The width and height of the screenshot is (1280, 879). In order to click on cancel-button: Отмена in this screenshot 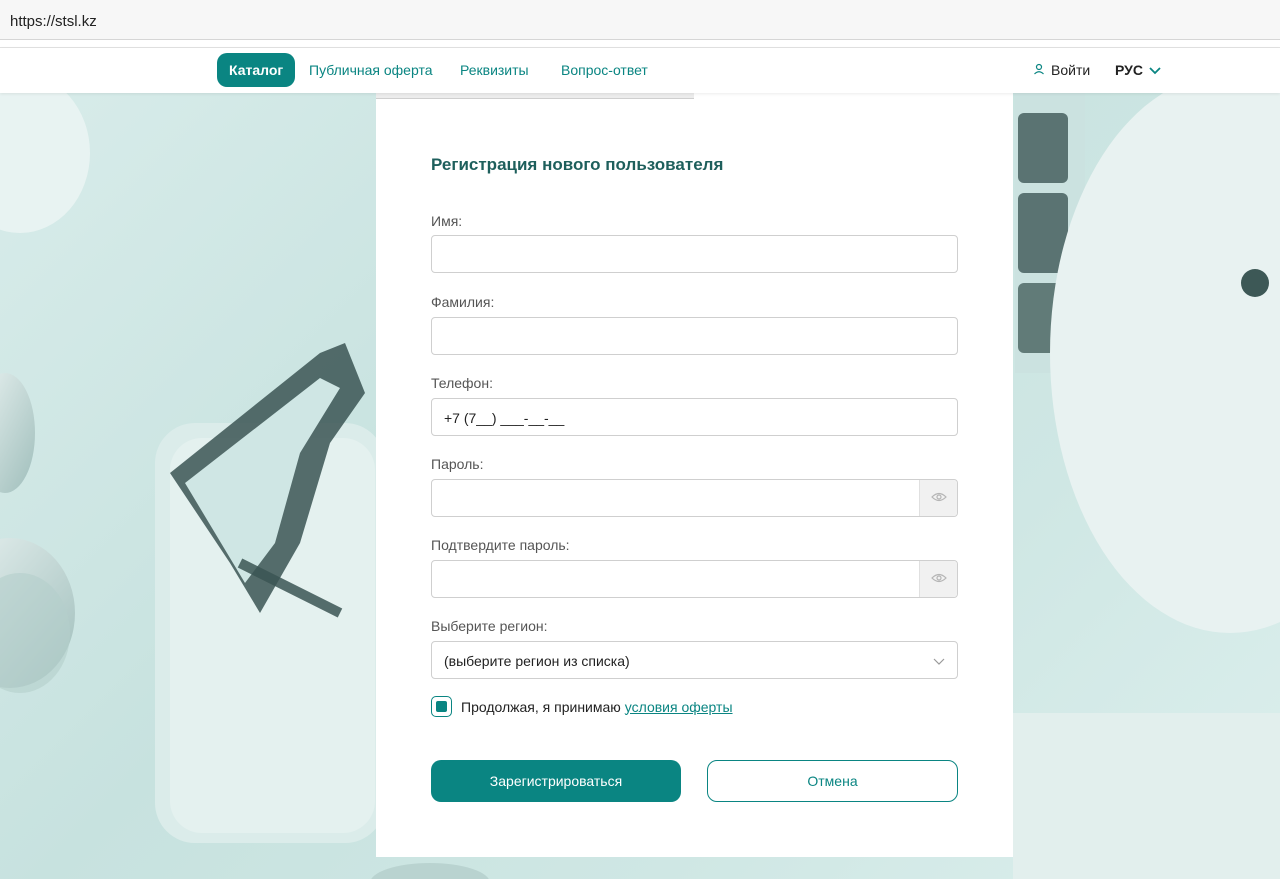, I will do `click(832, 781)`.